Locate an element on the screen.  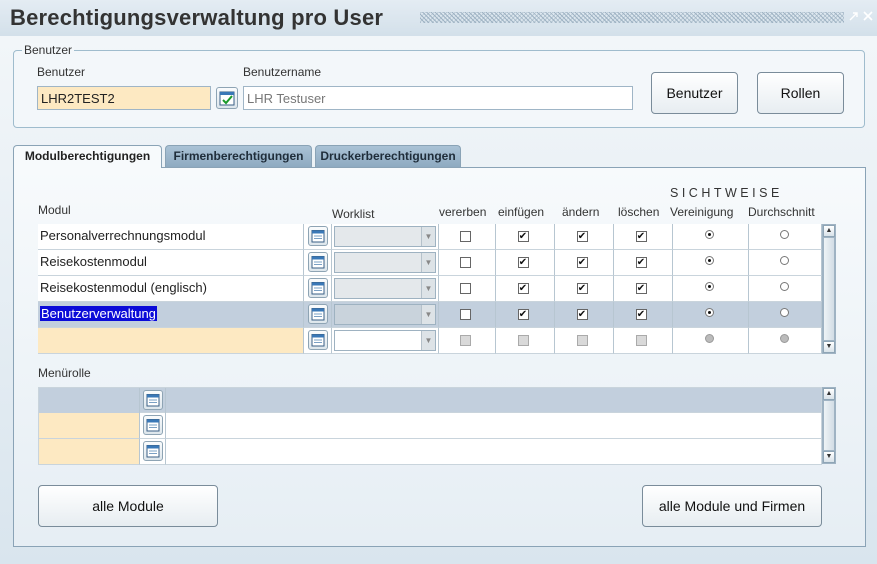
calendar-icon is located at coordinates (318, 262).